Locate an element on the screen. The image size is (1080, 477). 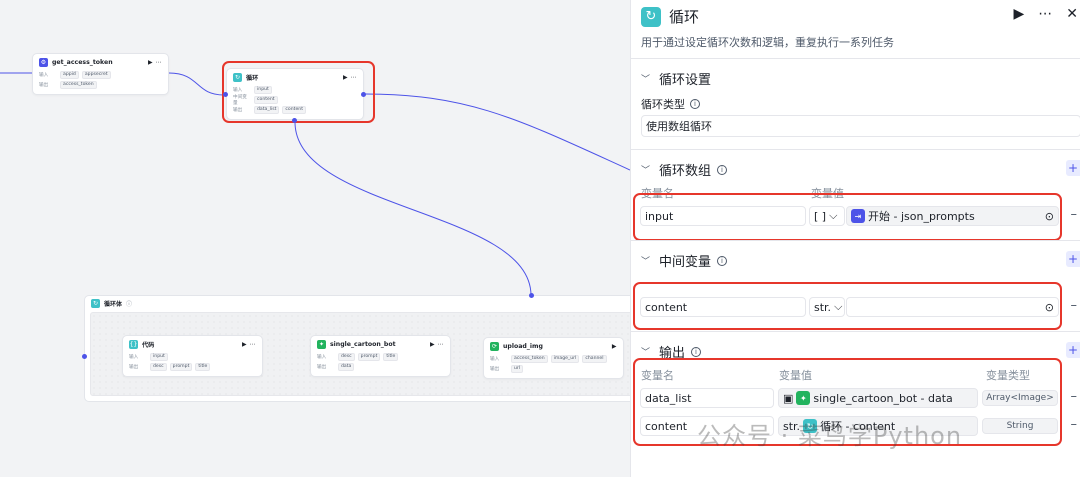
add-mid-button: + is located at coordinates (1073, 259).